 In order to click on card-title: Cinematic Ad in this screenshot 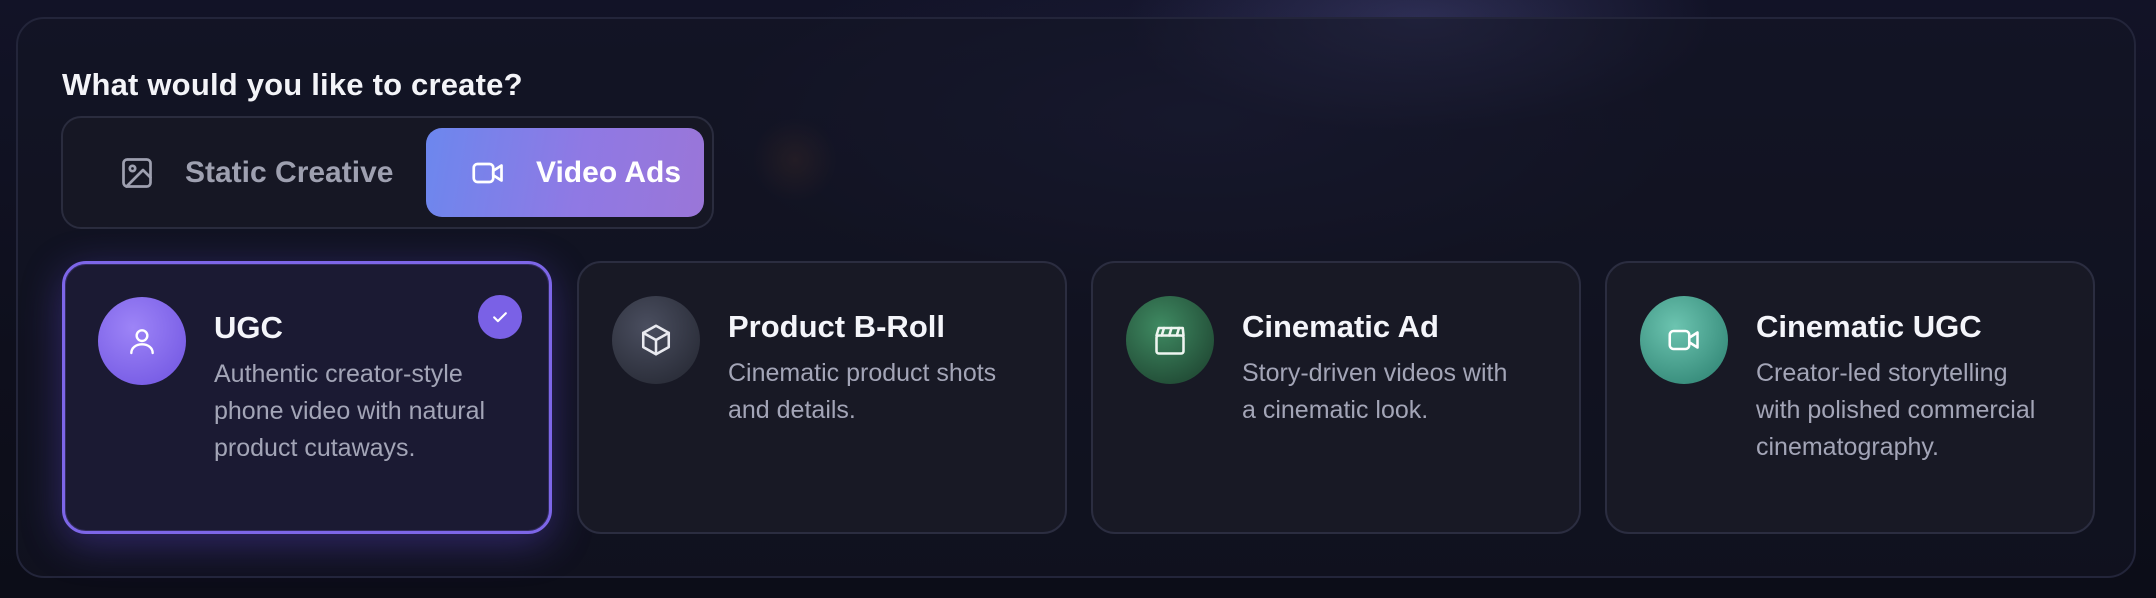, I will do `click(1340, 326)`.